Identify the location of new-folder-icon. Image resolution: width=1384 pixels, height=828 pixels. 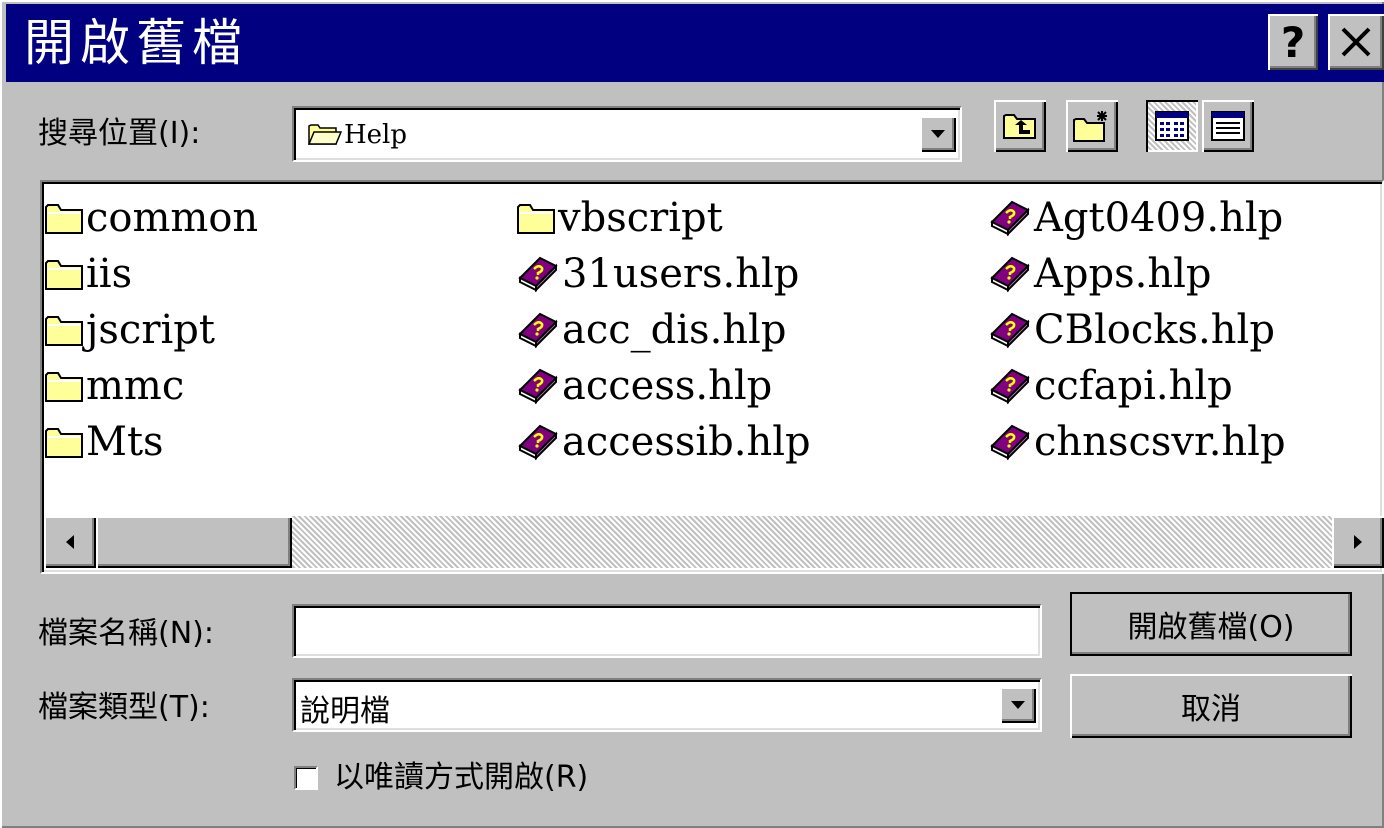
(1090, 126).